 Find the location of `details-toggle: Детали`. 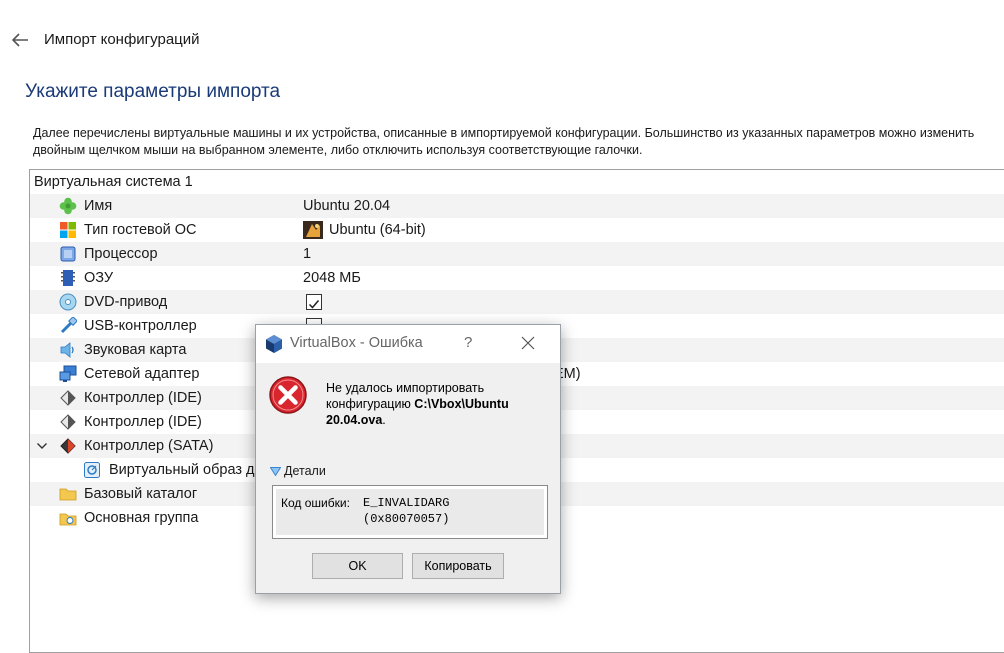

details-toggle: Детали is located at coordinates (297, 471).